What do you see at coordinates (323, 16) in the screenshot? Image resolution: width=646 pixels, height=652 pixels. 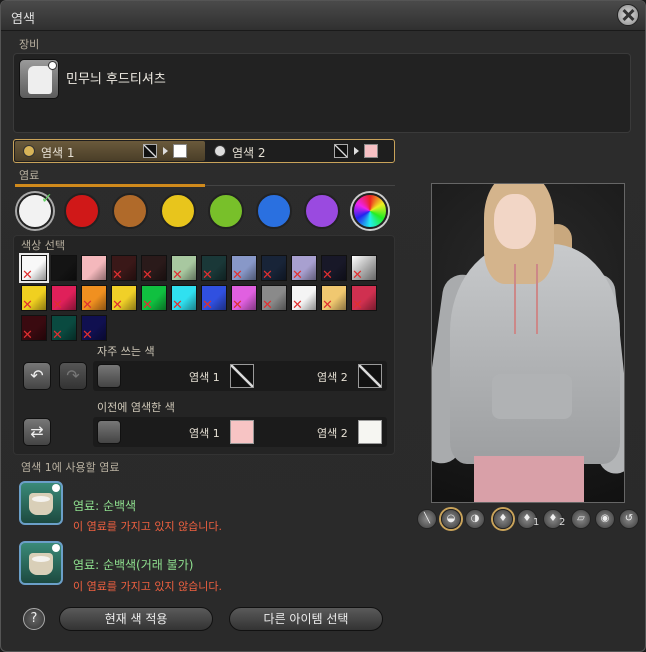 I see `title-bar: 염색` at bounding box center [323, 16].